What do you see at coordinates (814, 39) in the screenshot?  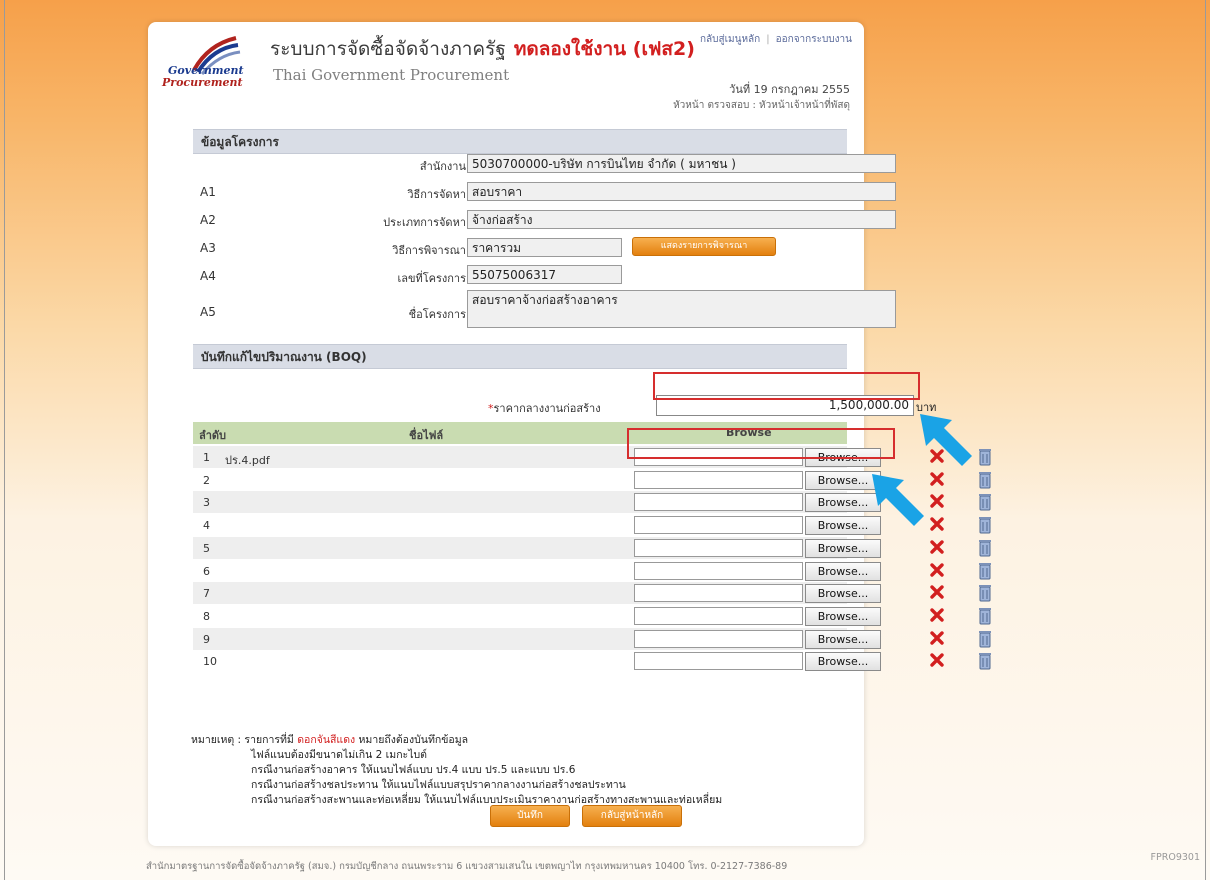 I see `logout-link: ออกจากระบบงาน` at bounding box center [814, 39].